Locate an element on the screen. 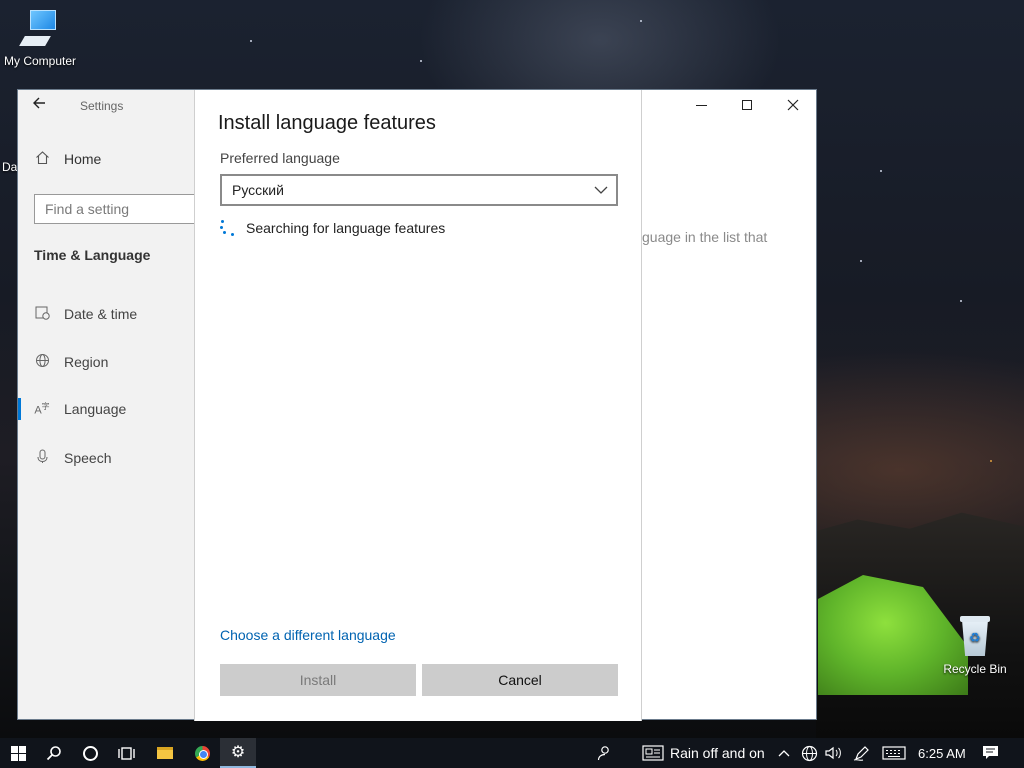 The image size is (1024, 768). sidebar-item-label: Region is located at coordinates (86, 362).